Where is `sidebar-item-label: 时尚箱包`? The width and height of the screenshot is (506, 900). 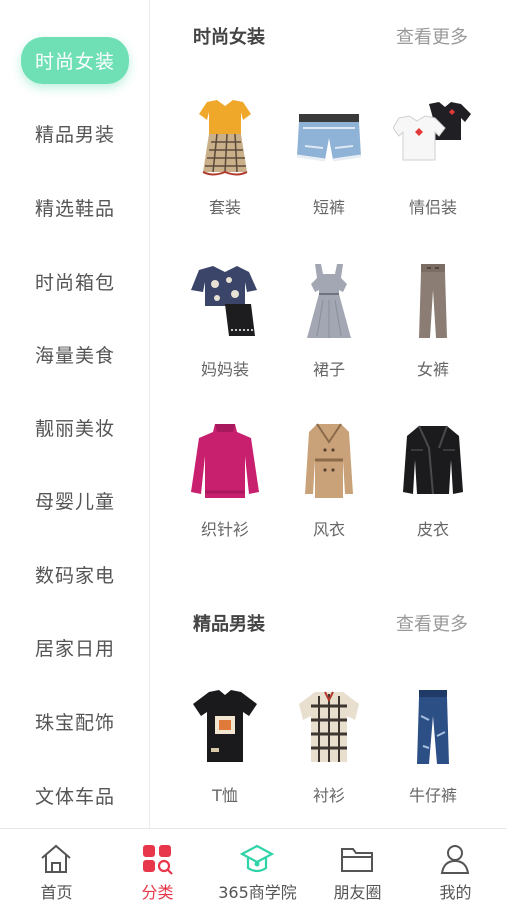
sidebar-item-label: 时尚箱包 is located at coordinates (74, 282).